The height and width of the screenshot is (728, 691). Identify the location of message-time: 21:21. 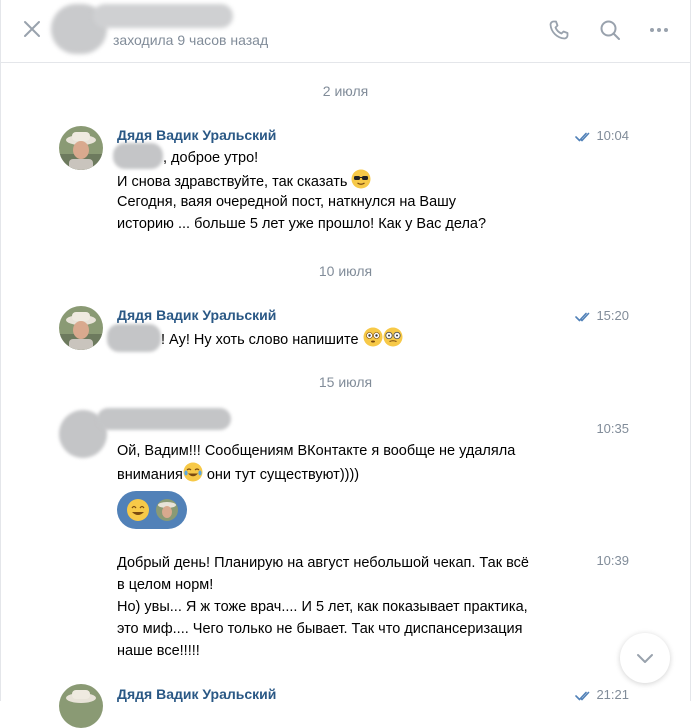
(612, 694).